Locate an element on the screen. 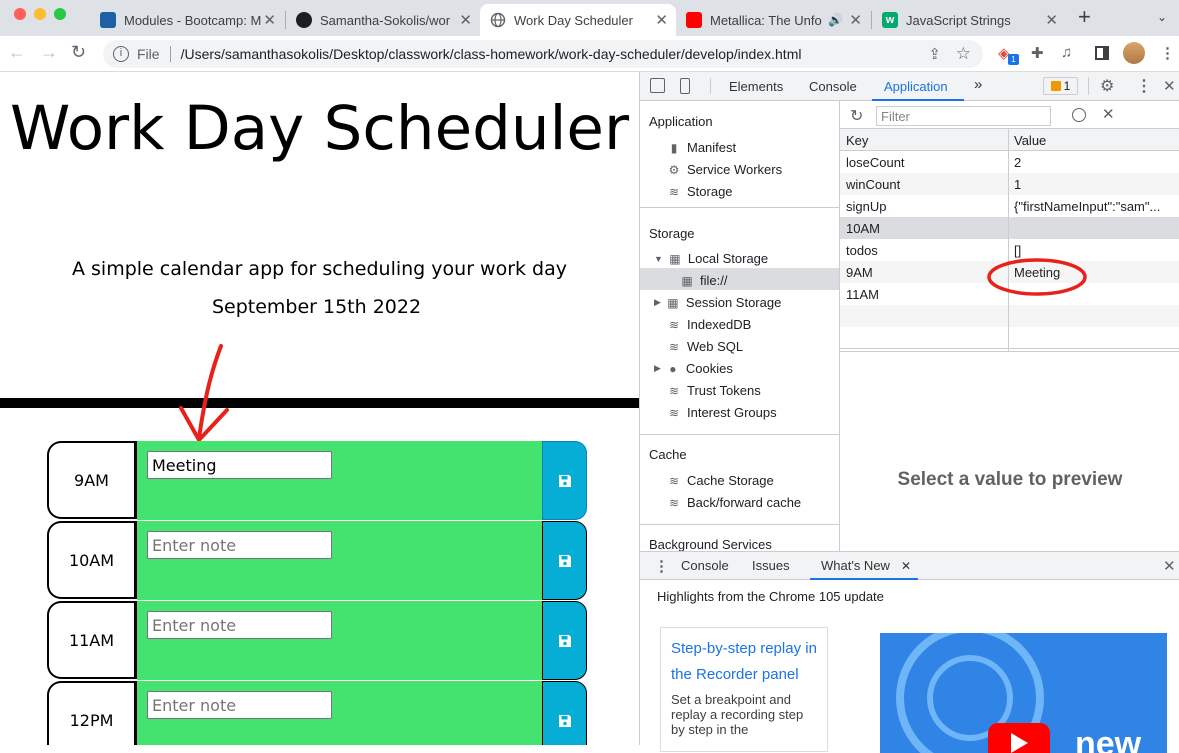  active-tab-indicator is located at coordinates (864, 579).